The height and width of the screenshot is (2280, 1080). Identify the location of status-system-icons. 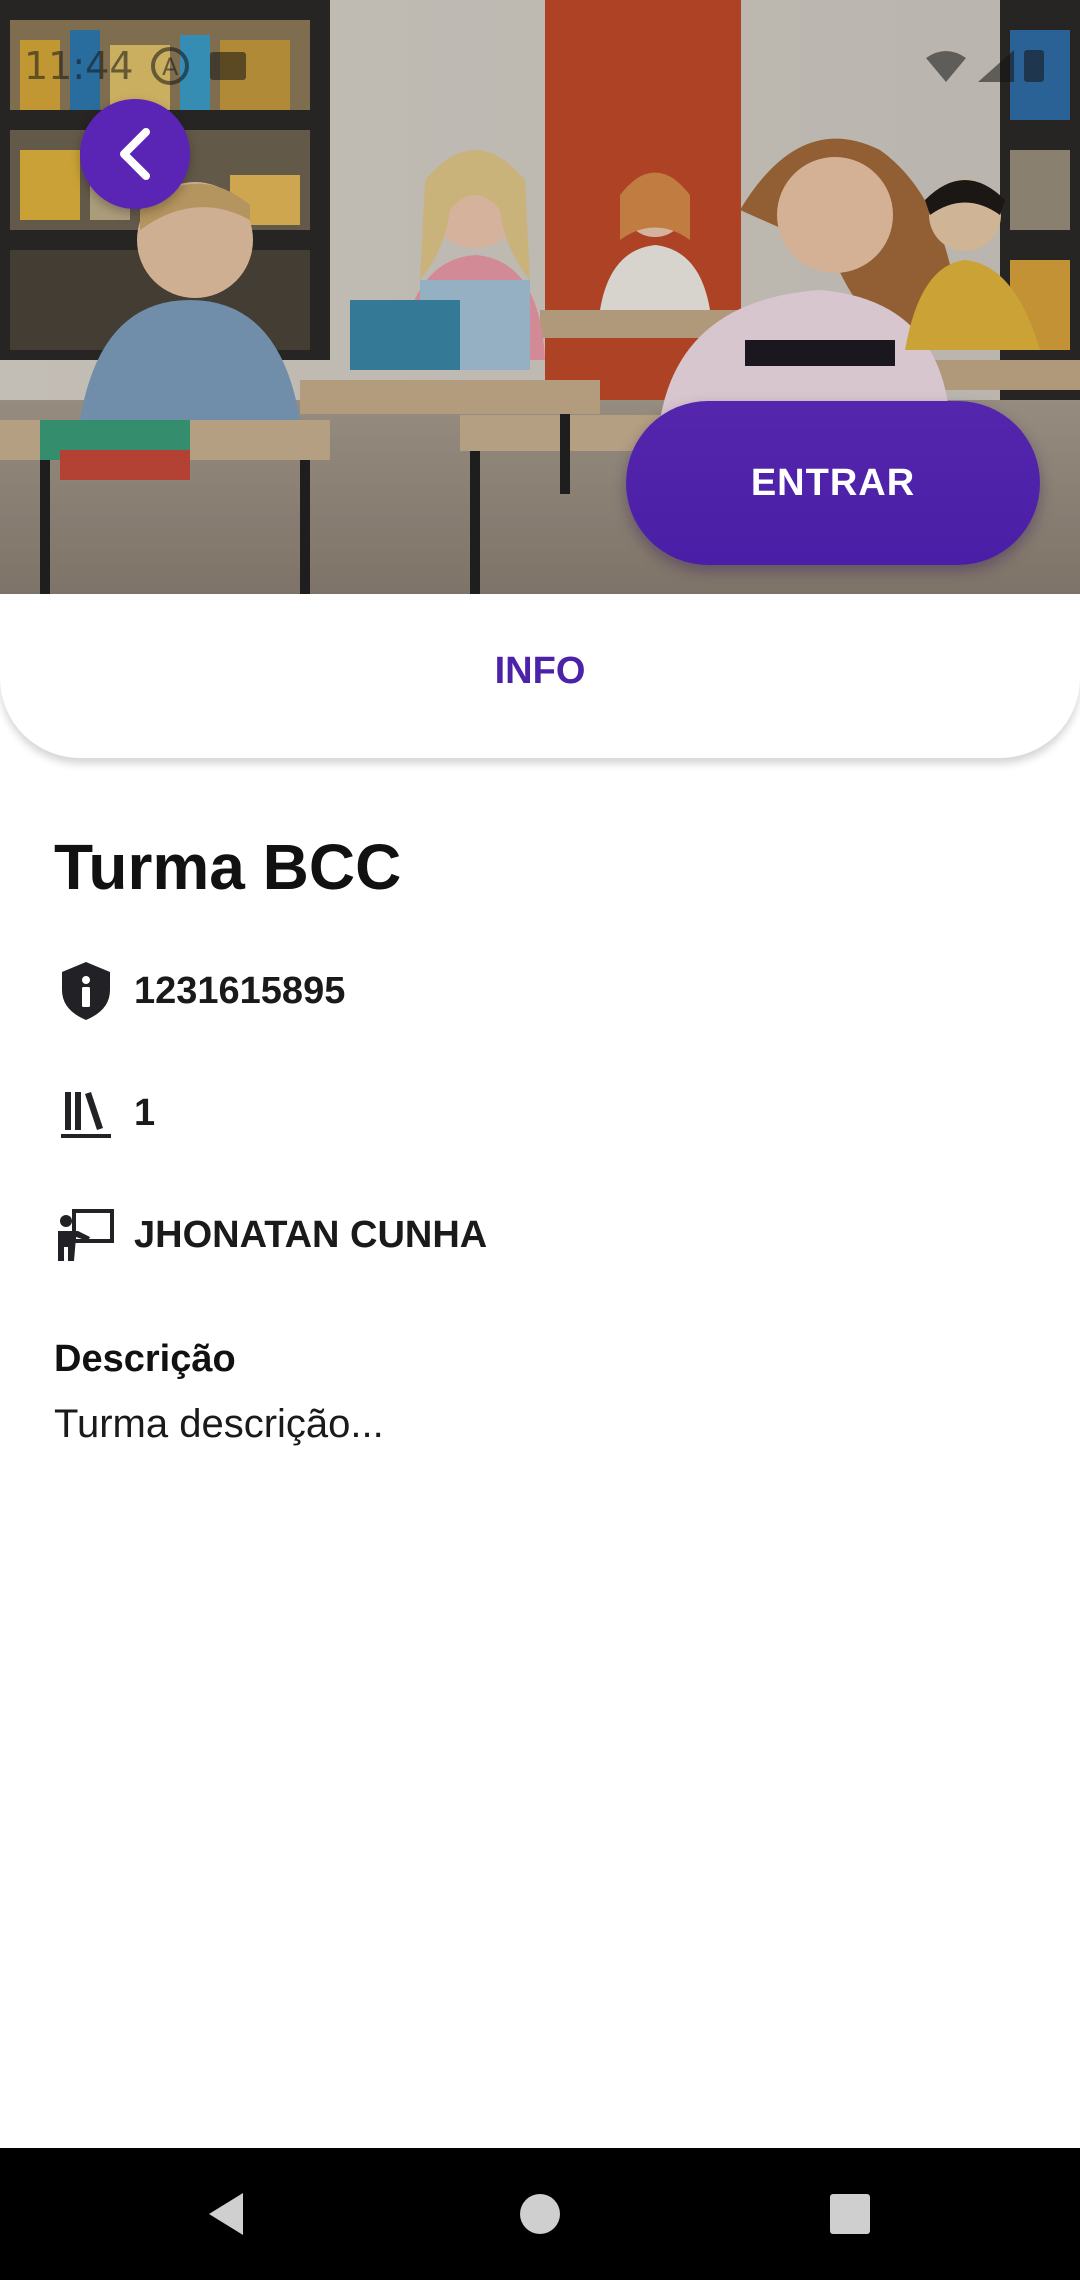
(987, 68).